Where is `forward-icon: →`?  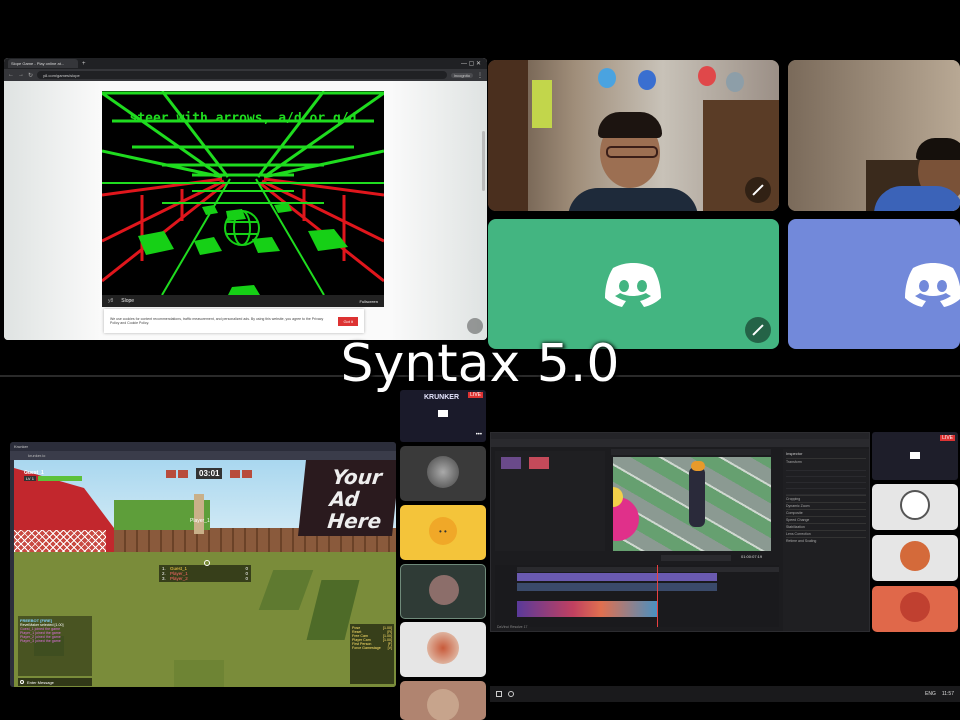
forward-icon: → is located at coordinates (21, 75).